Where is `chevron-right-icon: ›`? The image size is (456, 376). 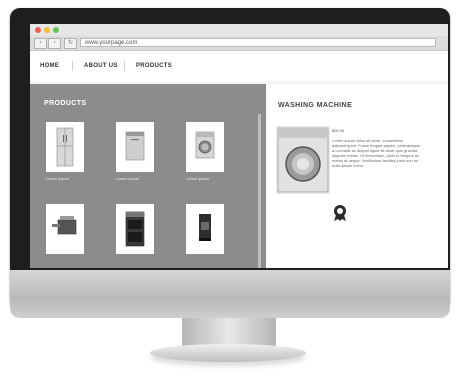
chevron-right-icon: › is located at coordinates (54, 43).